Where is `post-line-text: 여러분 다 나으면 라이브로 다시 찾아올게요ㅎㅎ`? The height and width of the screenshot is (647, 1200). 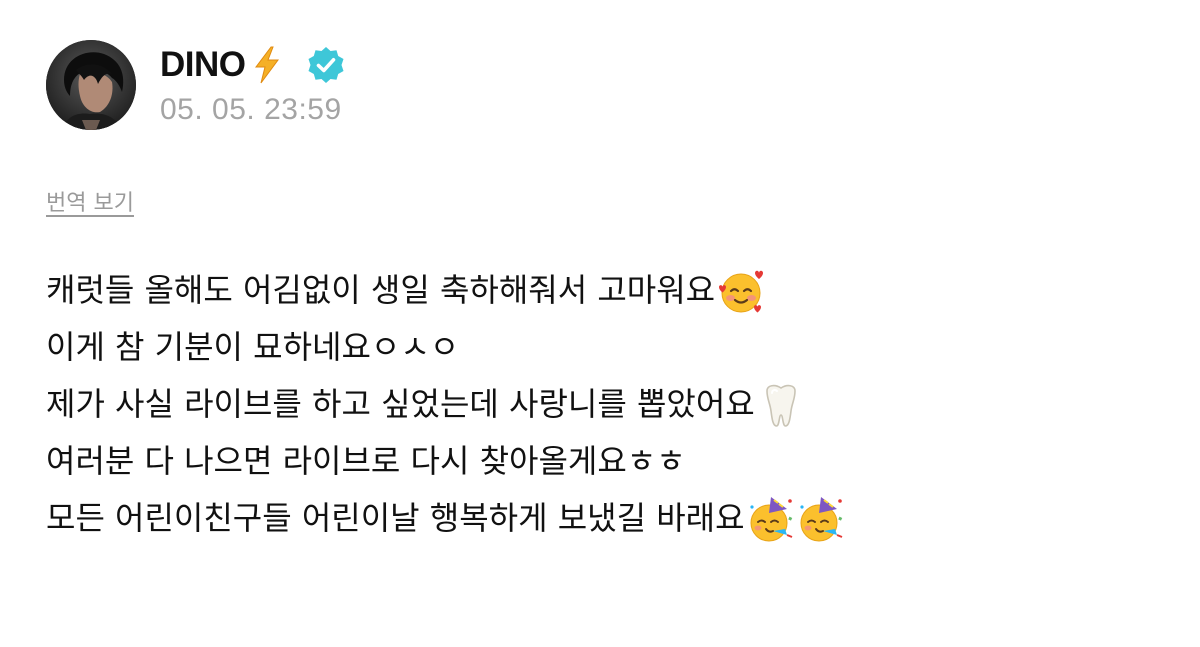
post-line-text: 여러분 다 나으면 라이브로 다시 찾아올게요ㅎㅎ is located at coordinates (366, 461).